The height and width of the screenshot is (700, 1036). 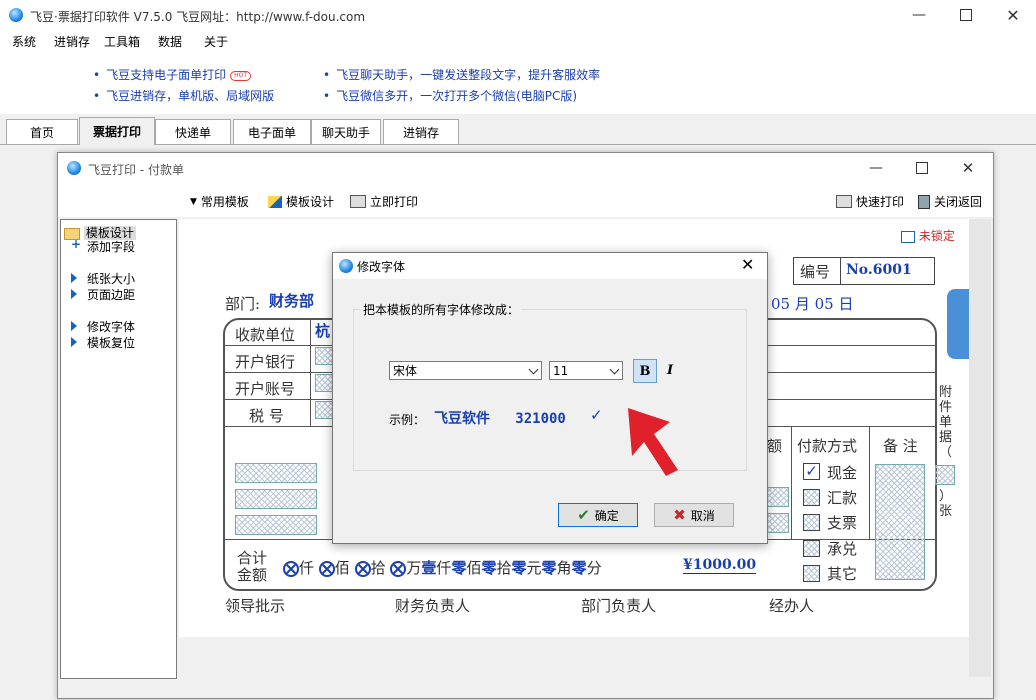 I want to click on hot-badge: HOT, so click(x=240, y=75).